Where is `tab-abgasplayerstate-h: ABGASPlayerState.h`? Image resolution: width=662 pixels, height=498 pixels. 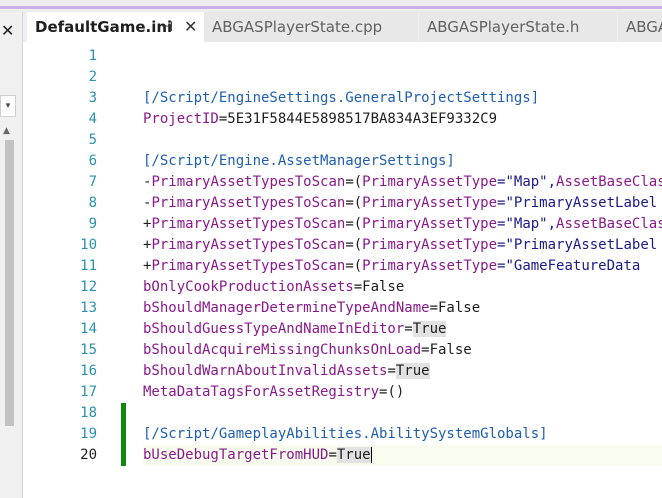
tab-abgasplayerstate-h: ABGASPlayerState.h is located at coordinates (518, 27).